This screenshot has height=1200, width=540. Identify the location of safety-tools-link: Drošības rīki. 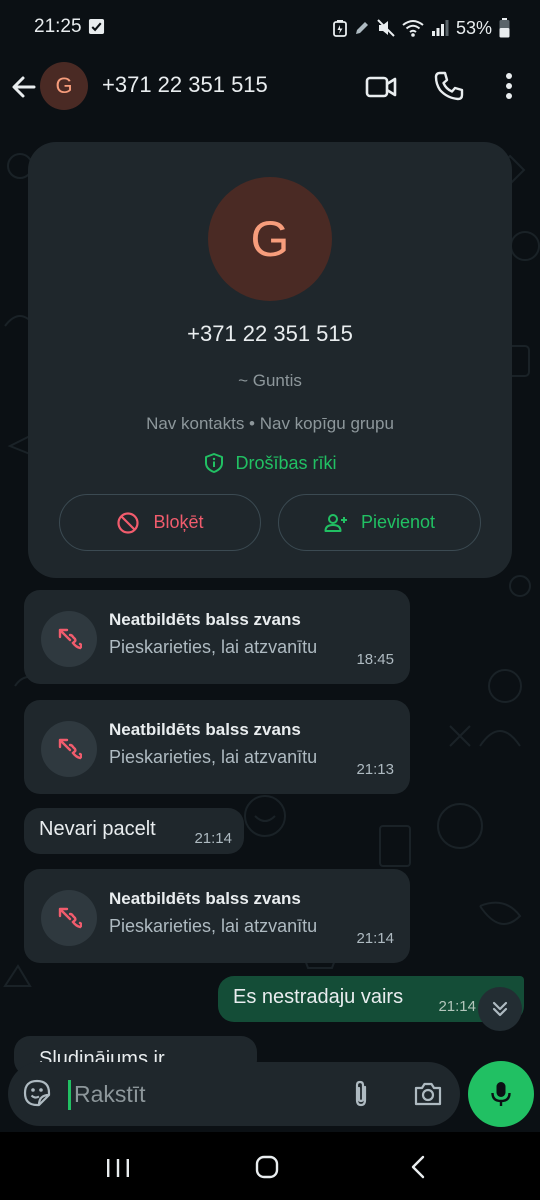
(270, 463).